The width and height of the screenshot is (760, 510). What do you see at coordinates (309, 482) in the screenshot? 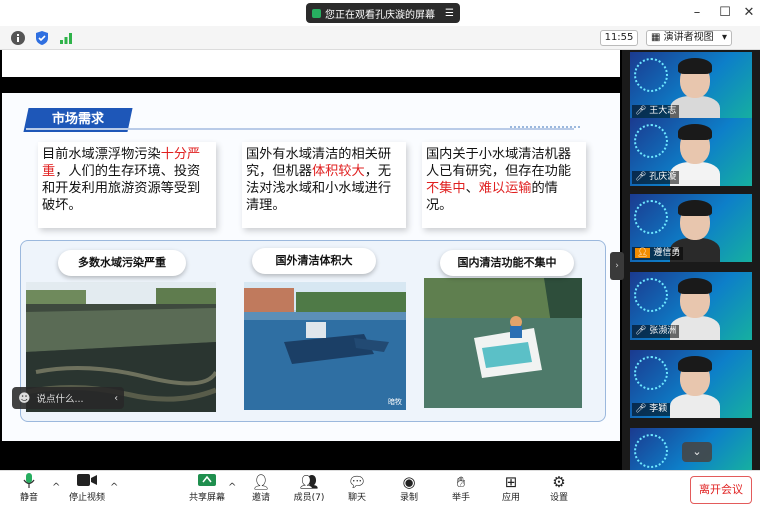
I see `members-icon: 👥︎` at bounding box center [309, 482].